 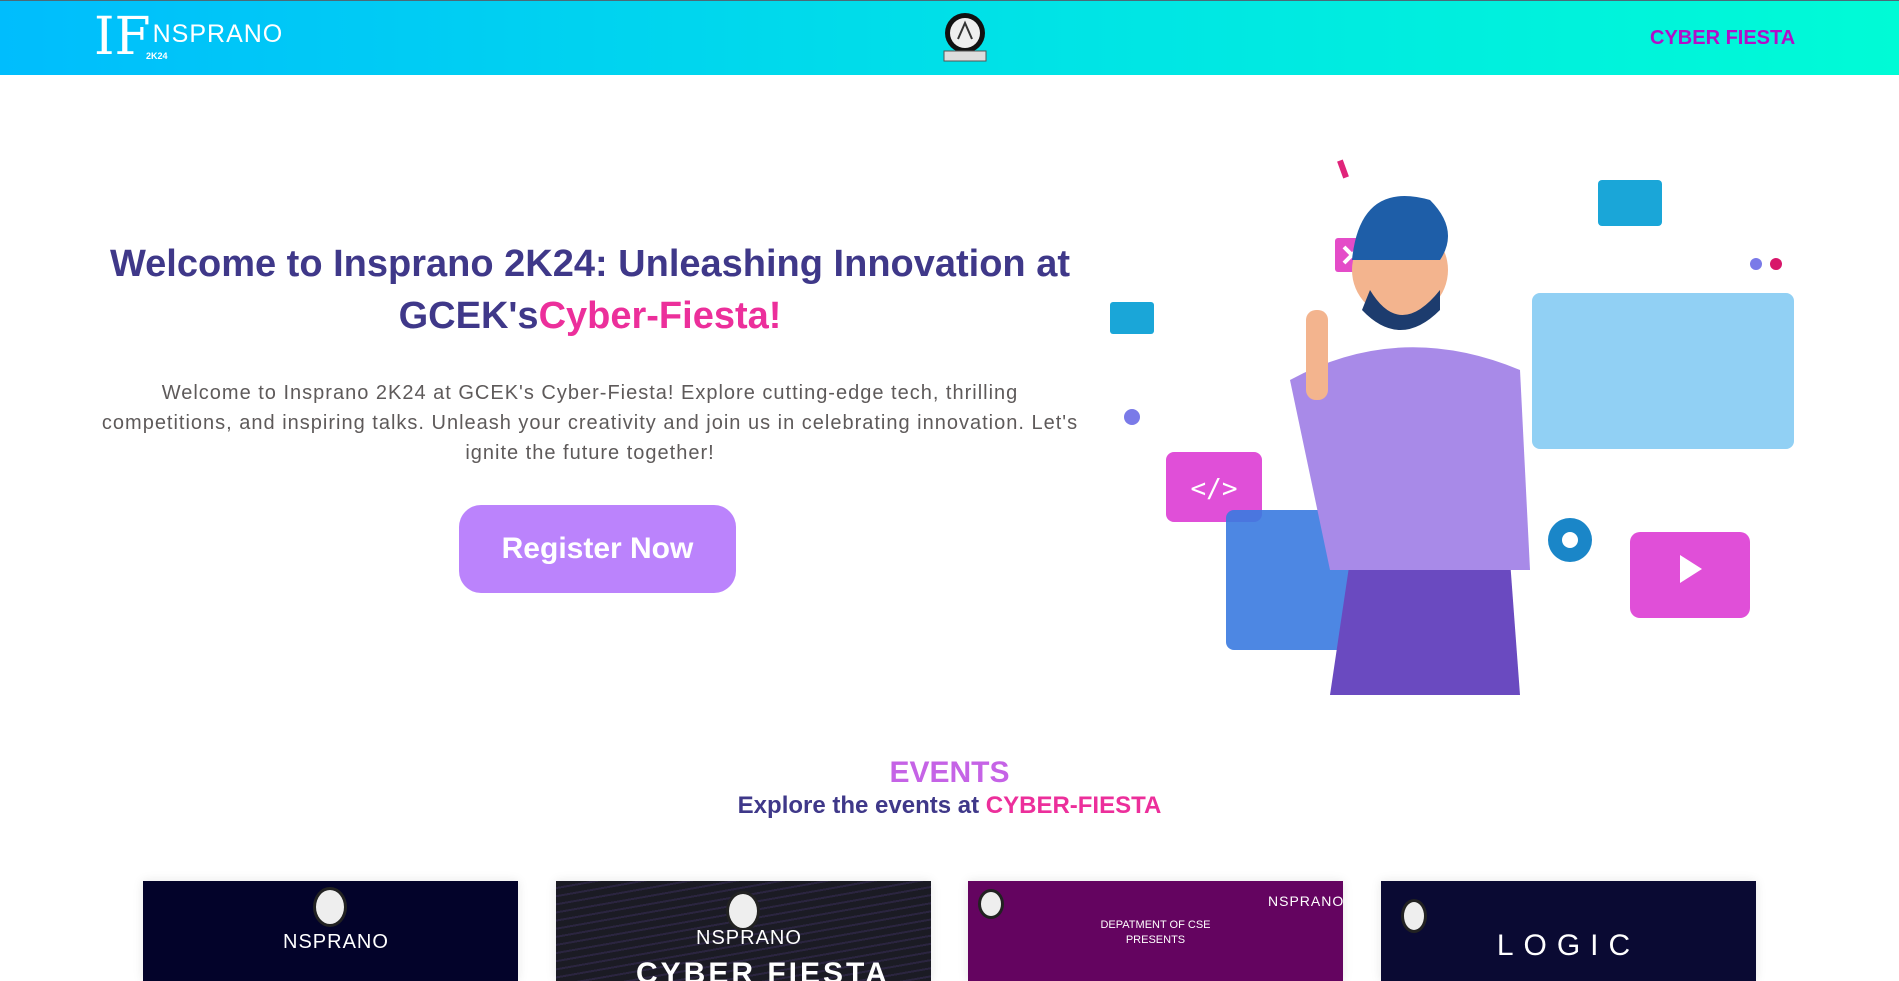 I want to click on insprano-logo: IF NSPRANO 2K24, so click(x=188, y=37).